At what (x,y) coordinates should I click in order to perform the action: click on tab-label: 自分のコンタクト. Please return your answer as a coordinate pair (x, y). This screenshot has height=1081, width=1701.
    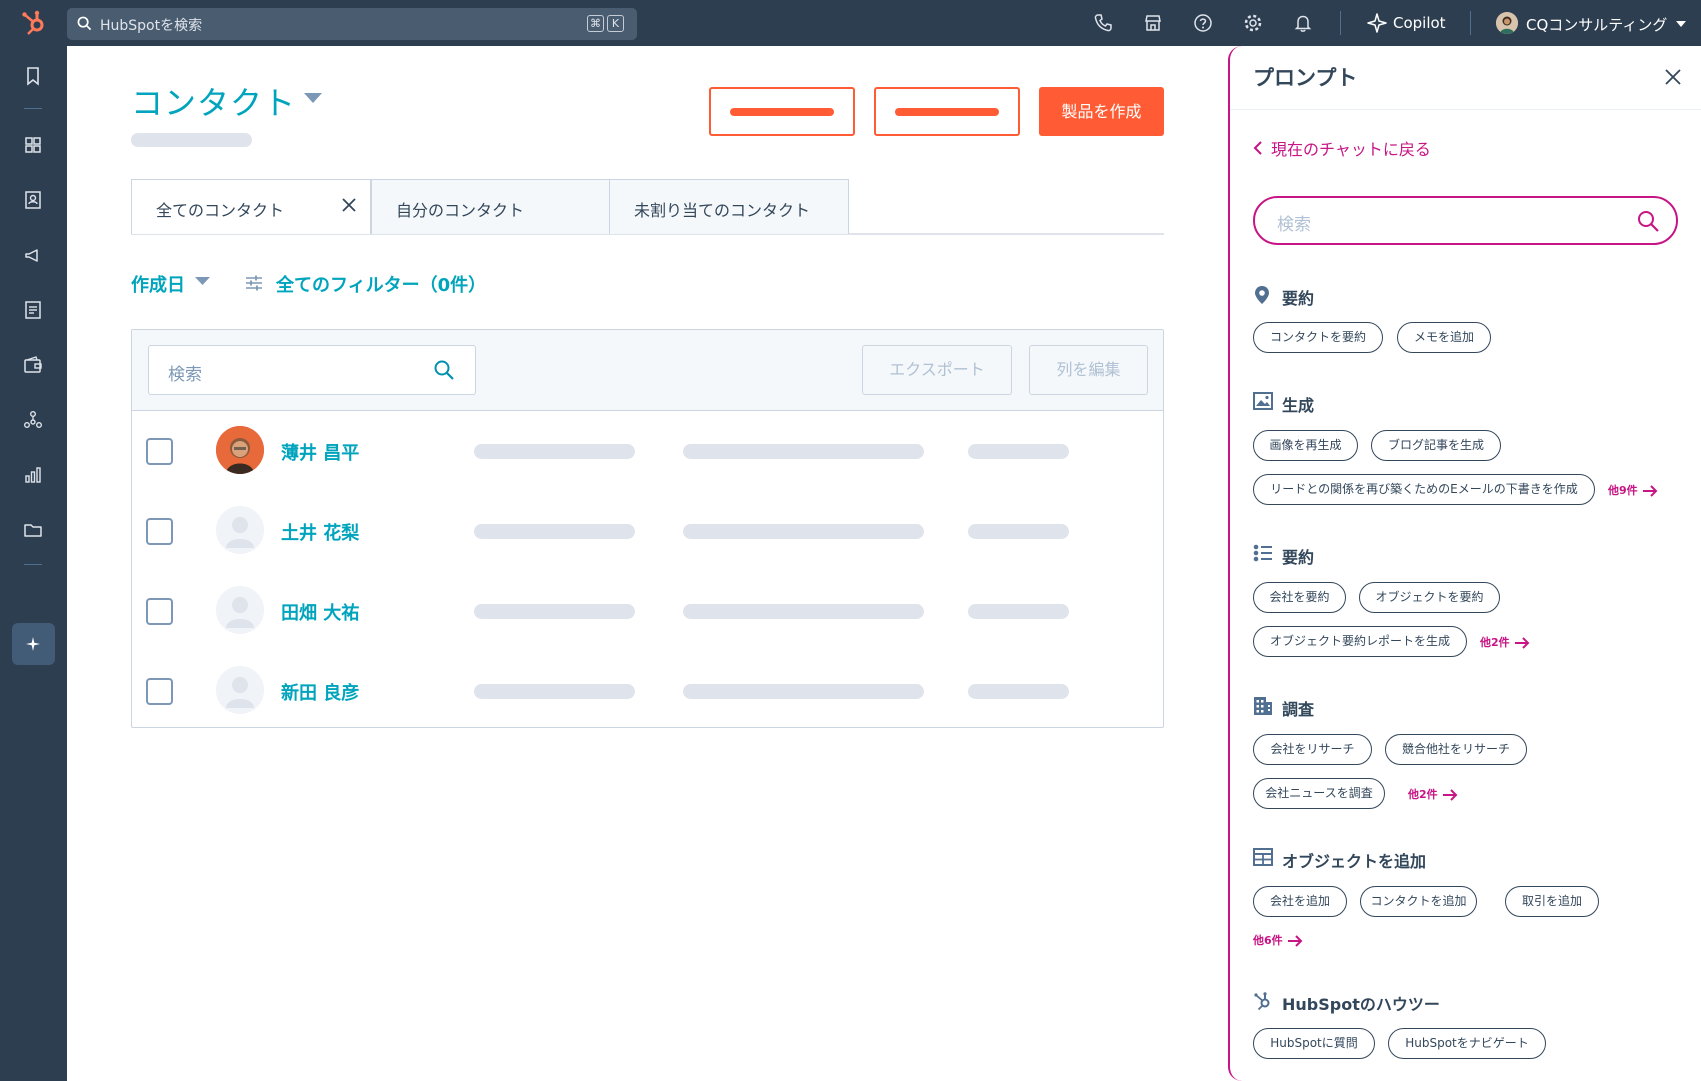
    Looking at the image, I should click on (460, 210).